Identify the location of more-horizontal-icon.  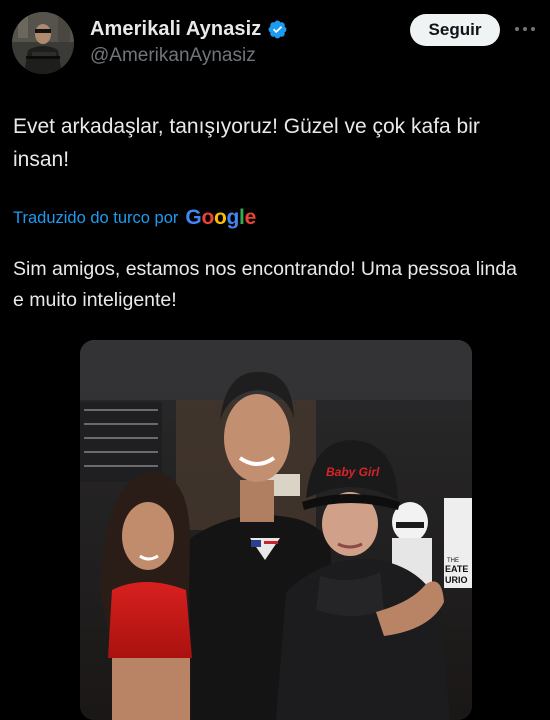
(525, 29).